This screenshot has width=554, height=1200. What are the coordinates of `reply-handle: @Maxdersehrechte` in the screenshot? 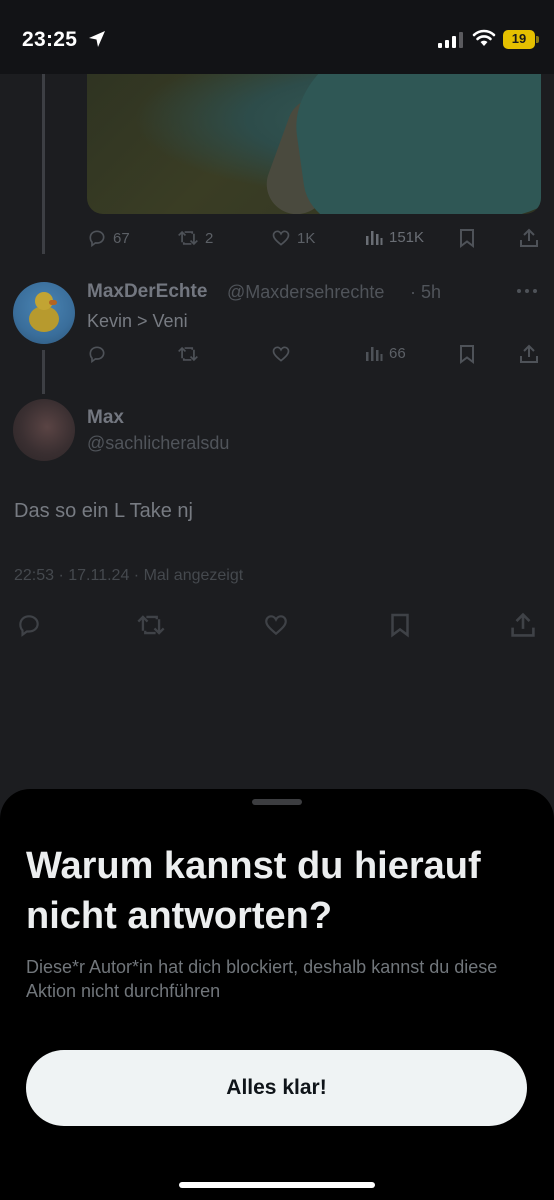 It's located at (305, 292).